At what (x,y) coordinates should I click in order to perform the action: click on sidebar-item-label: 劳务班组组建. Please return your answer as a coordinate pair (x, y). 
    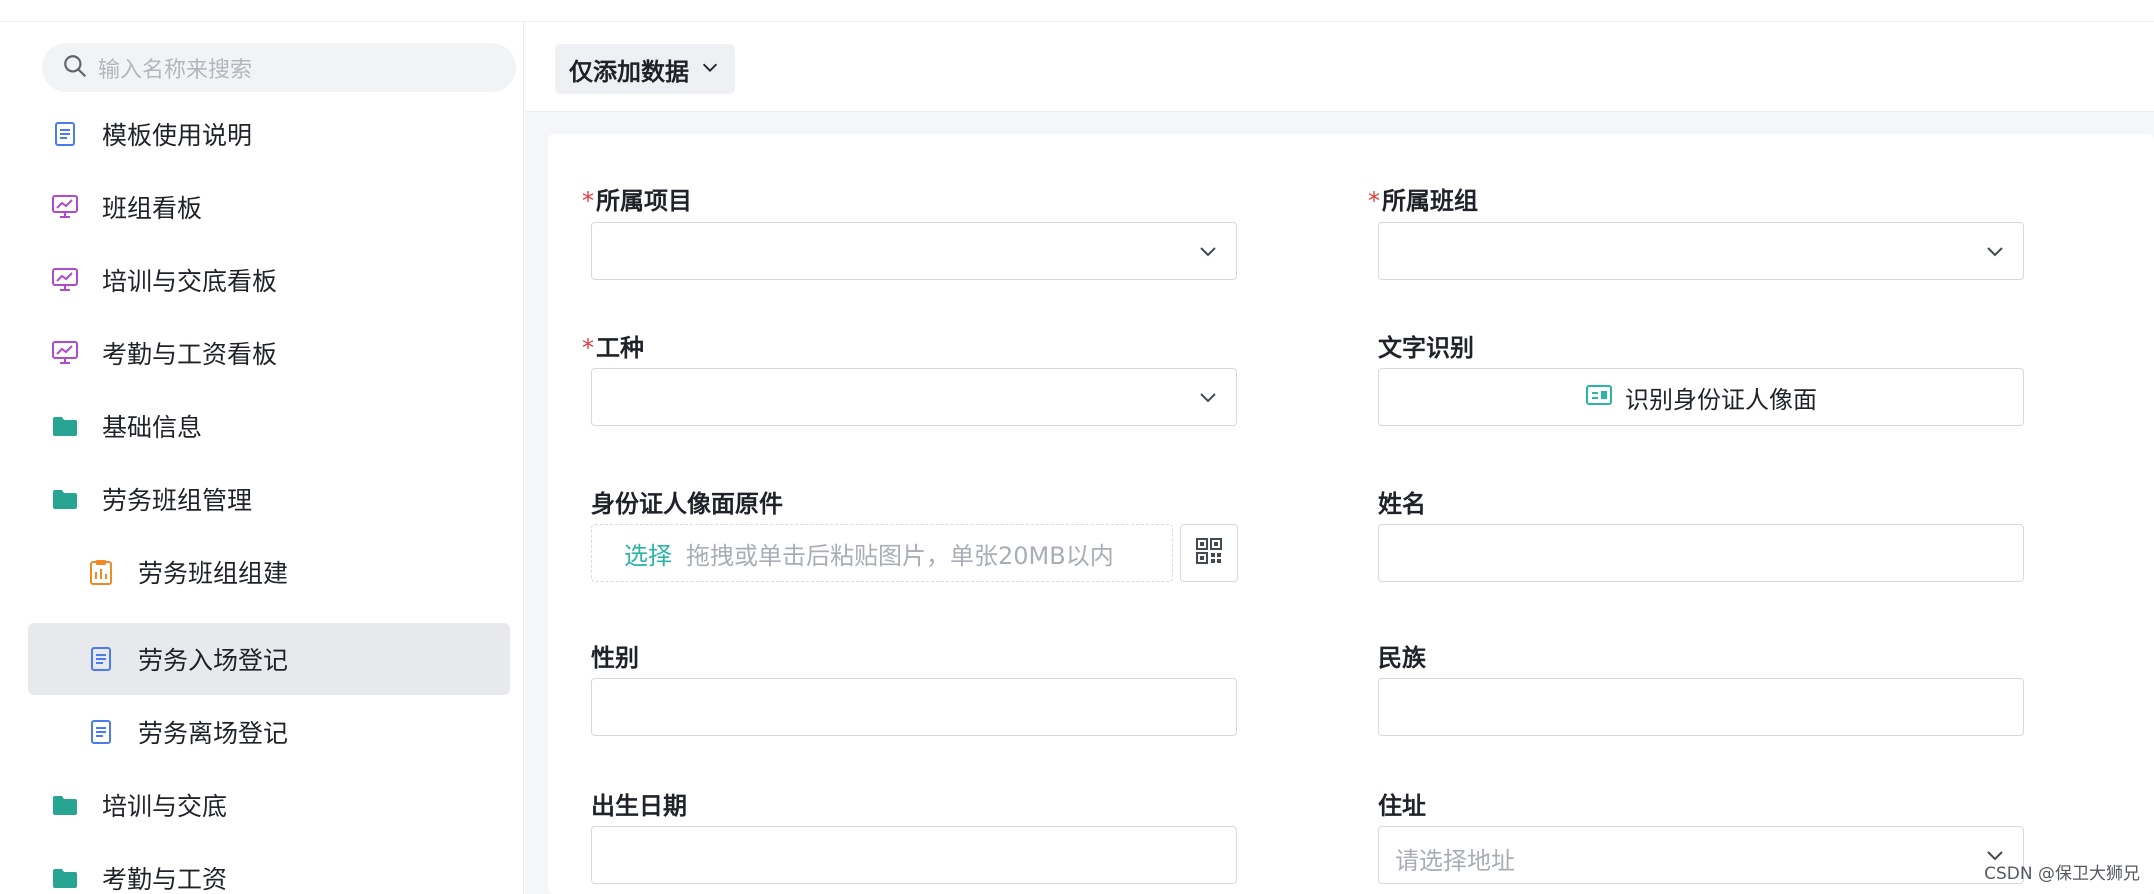
    Looking at the image, I should click on (213, 573).